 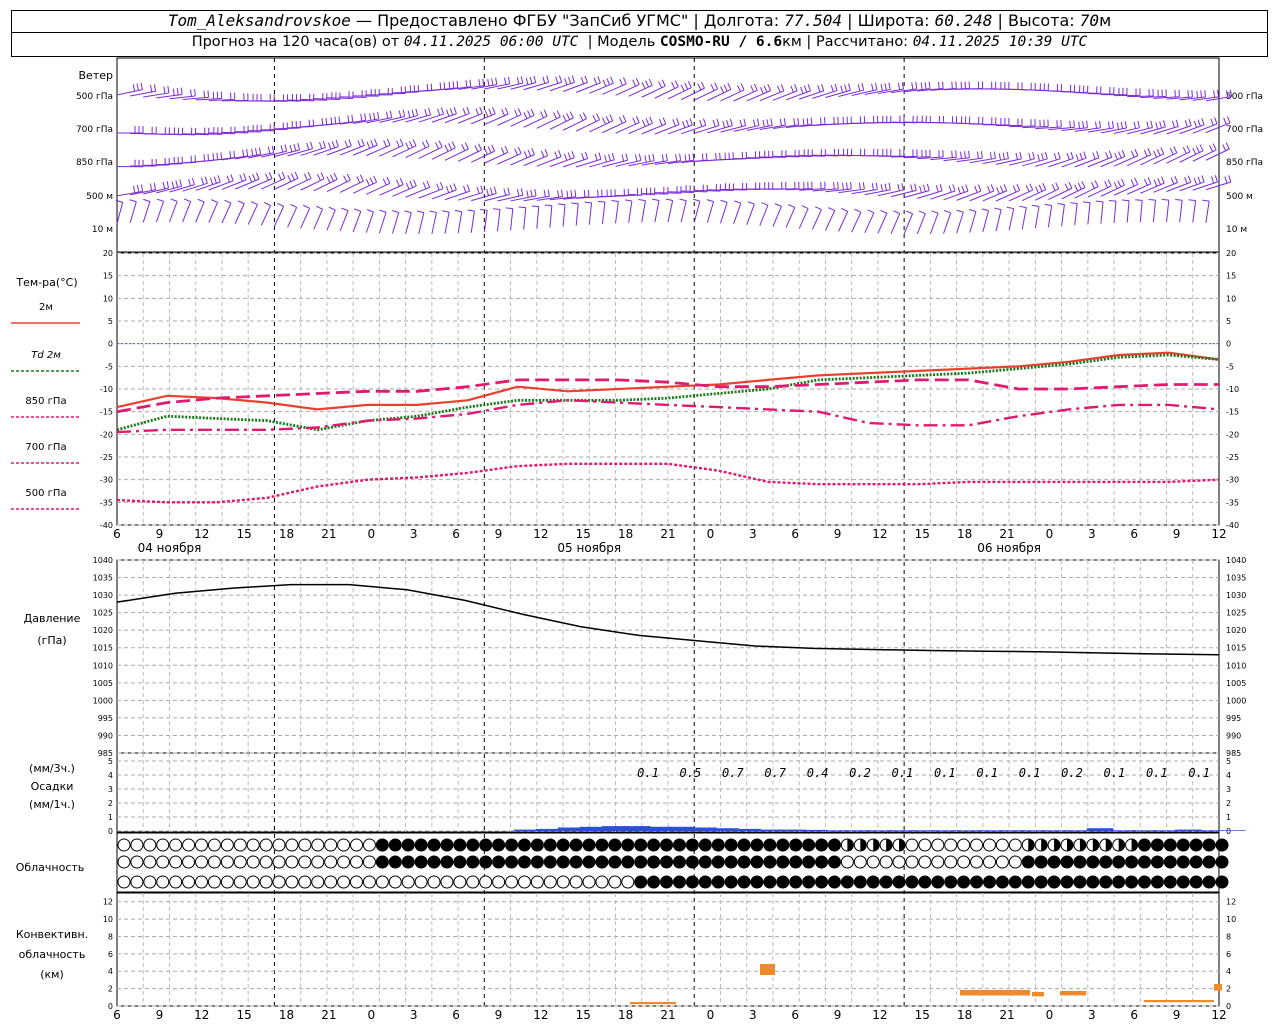 What do you see at coordinates (328, 534) in the screenshot?
I see `temp-x-tick: 21` at bounding box center [328, 534].